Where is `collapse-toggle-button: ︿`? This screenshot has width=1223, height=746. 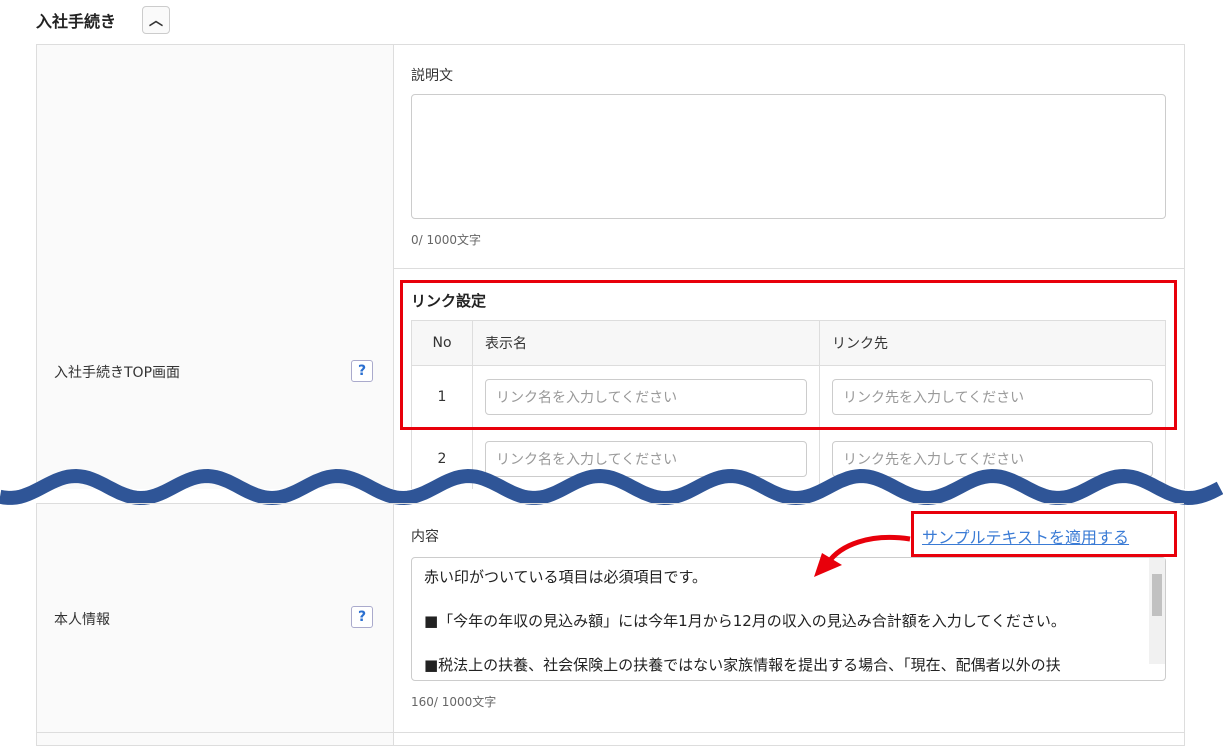 collapse-toggle-button: ︿ is located at coordinates (156, 20).